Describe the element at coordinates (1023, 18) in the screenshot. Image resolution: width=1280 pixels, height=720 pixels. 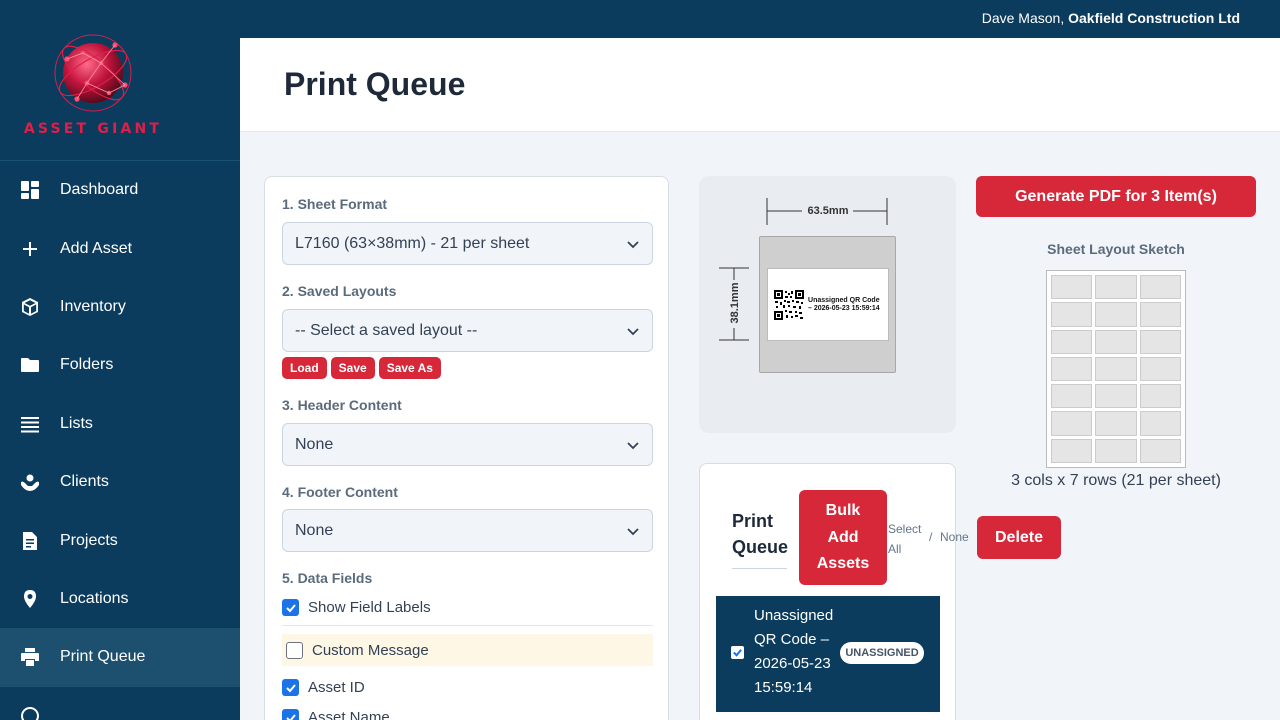
I see `user-name: Dave Mason,` at that location.